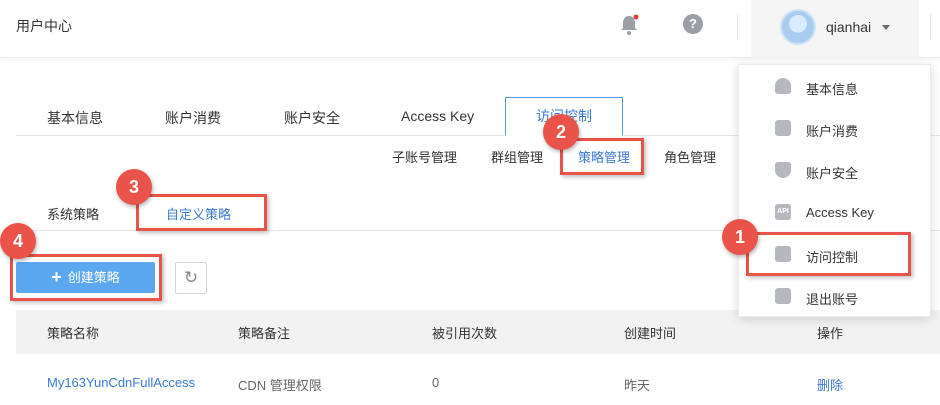 The height and width of the screenshot is (405, 940). I want to click on step-badge-4: 4, so click(18, 241).